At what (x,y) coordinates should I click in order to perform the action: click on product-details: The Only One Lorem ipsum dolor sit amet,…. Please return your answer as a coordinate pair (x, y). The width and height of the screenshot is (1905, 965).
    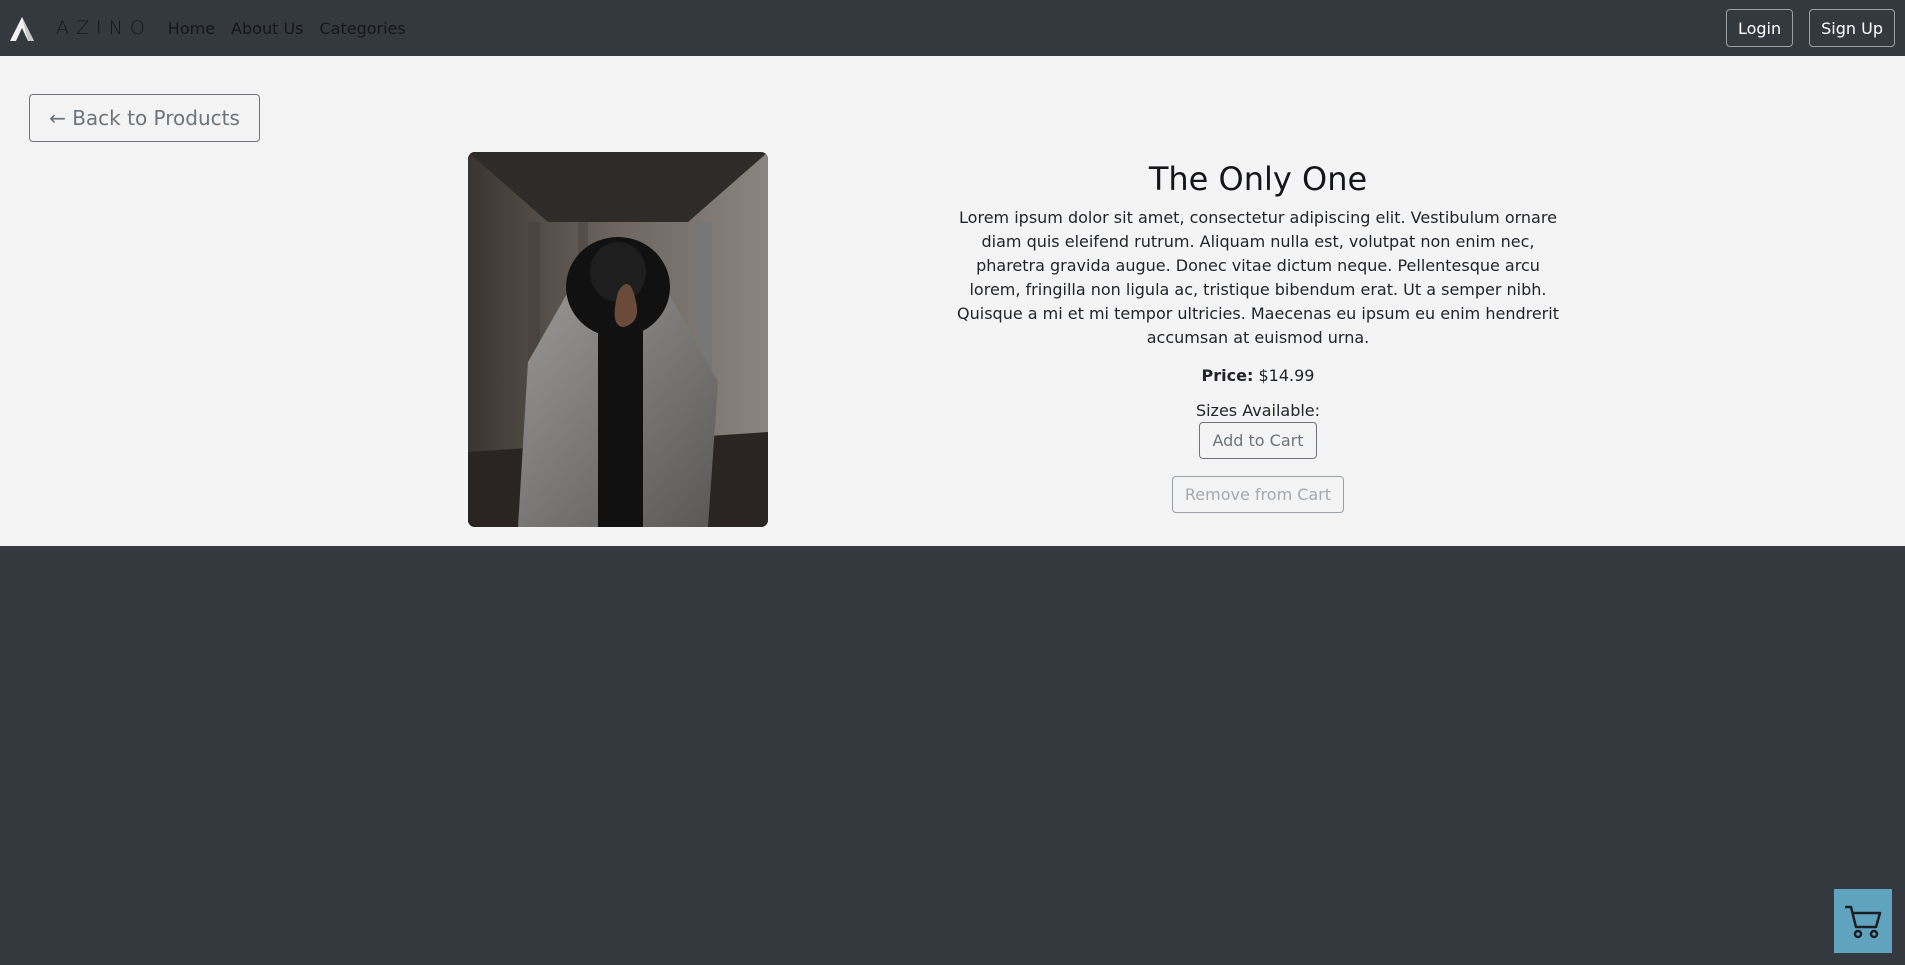
    Looking at the image, I should click on (1258, 334).